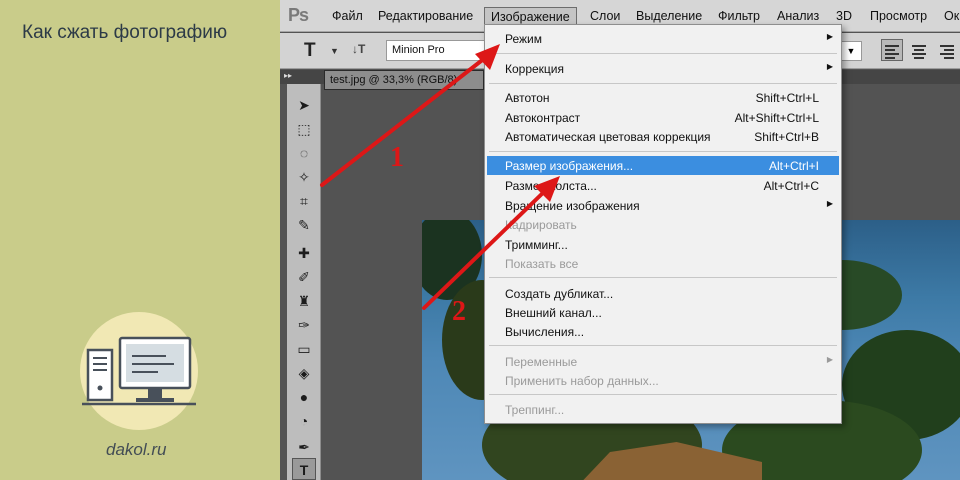 The height and width of the screenshot is (480, 960). What do you see at coordinates (334, 51) in the screenshot?
I see `chevron-down-icon: ▼` at bounding box center [334, 51].